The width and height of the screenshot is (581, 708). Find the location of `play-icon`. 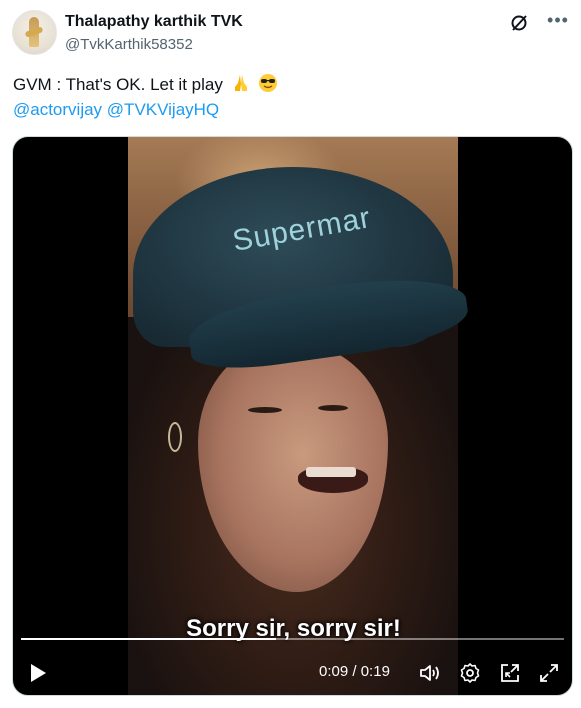

play-icon is located at coordinates (38, 673).